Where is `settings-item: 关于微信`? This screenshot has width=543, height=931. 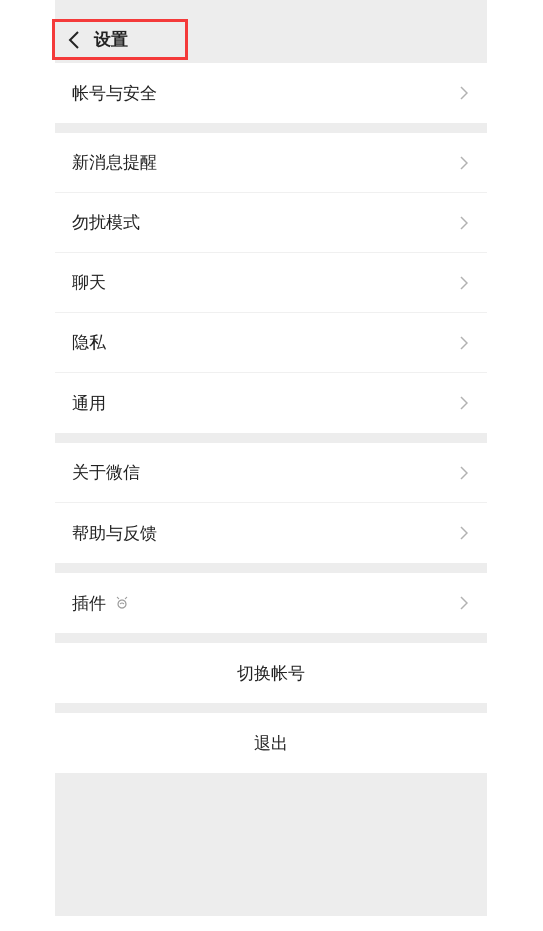
settings-item: 关于微信 is located at coordinates (271, 473).